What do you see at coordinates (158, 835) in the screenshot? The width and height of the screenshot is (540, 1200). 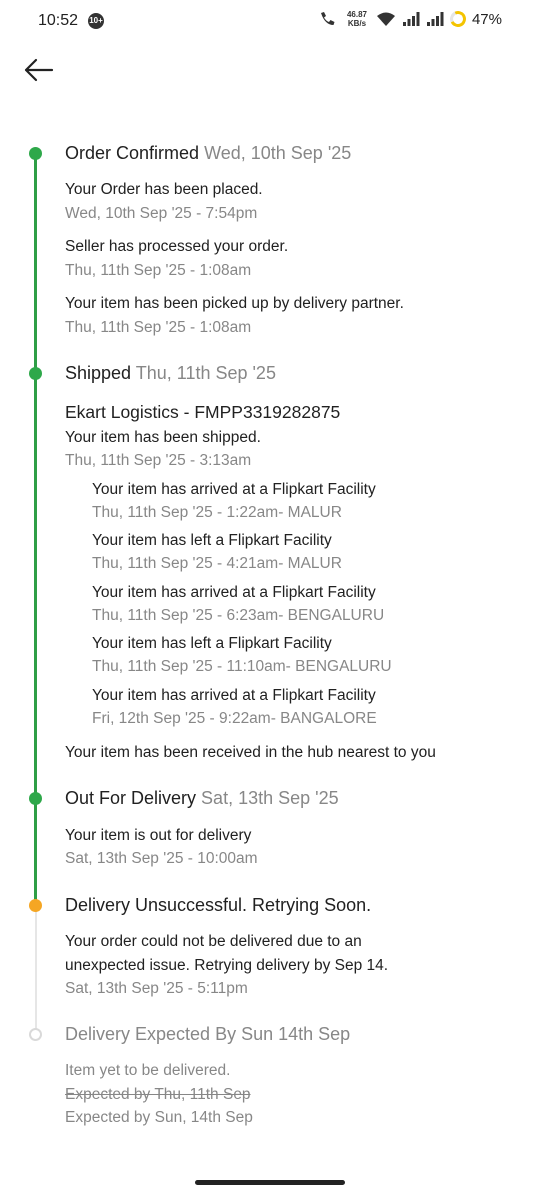 I see `event-text: Your item is out for delivery` at bounding box center [158, 835].